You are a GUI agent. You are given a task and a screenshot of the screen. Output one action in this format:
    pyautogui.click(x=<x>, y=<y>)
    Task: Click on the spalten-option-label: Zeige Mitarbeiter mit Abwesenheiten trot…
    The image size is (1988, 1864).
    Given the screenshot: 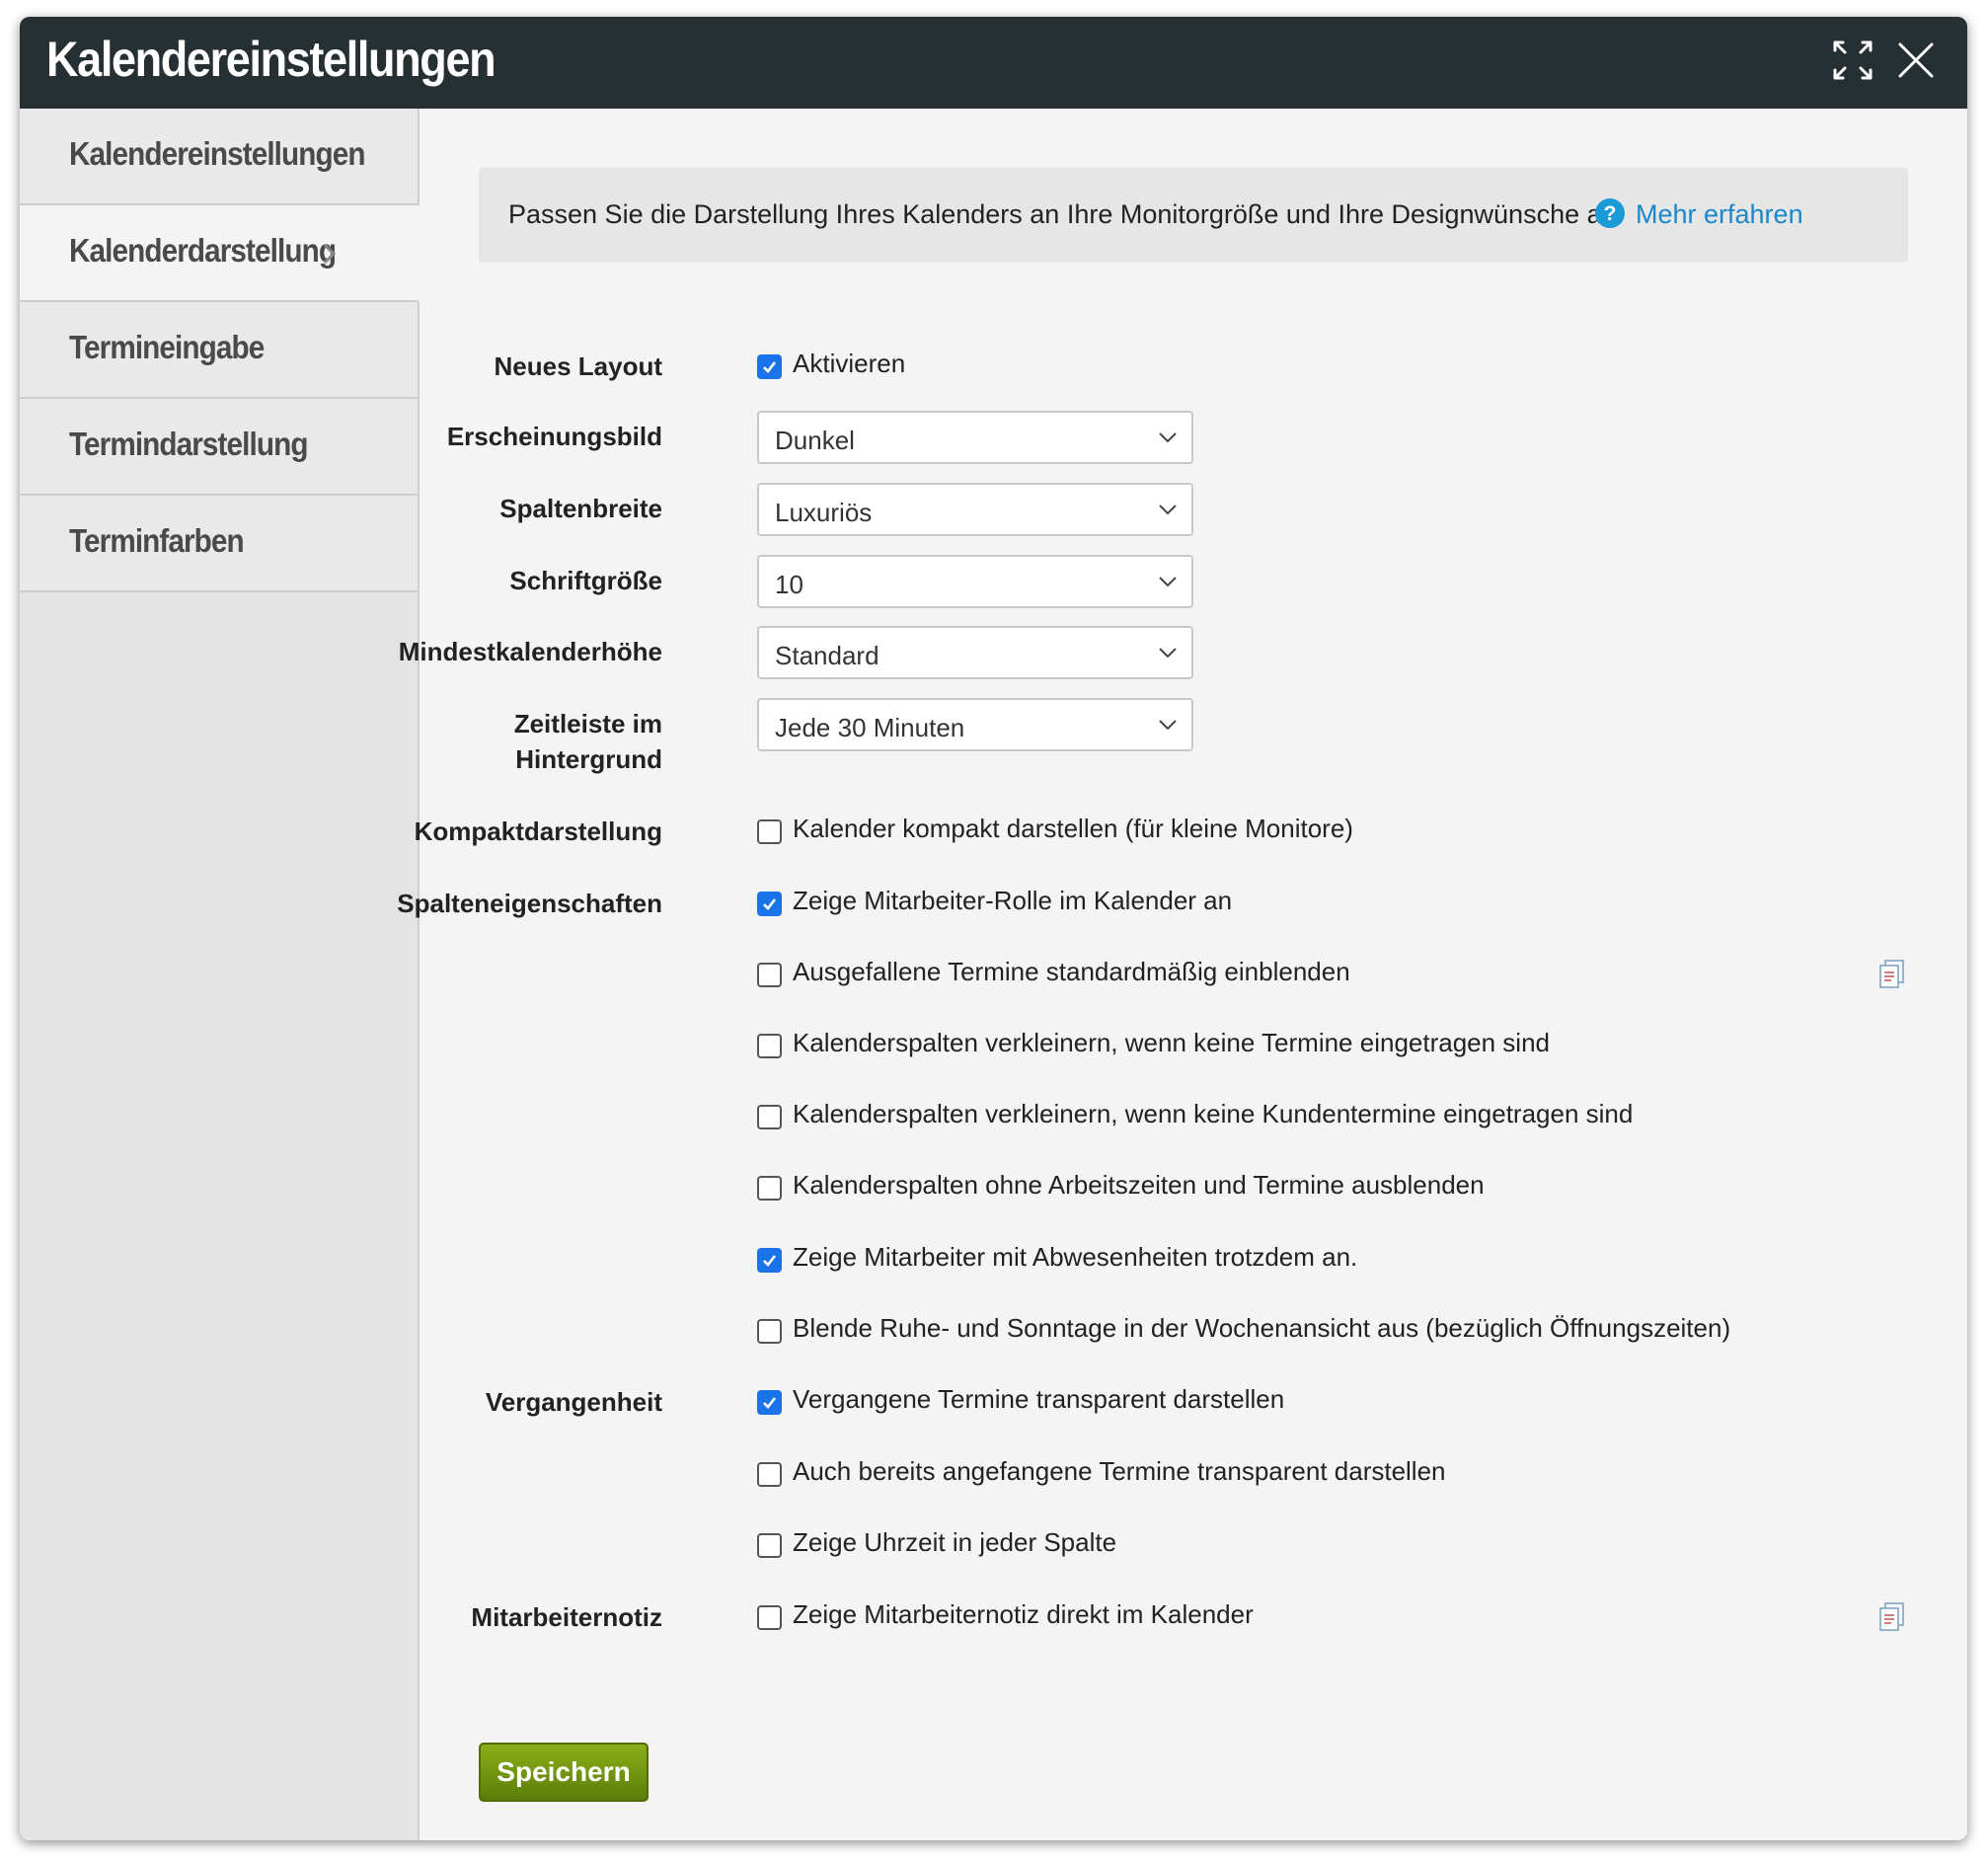 What is the action you would take?
    pyautogui.click(x=1075, y=1258)
    